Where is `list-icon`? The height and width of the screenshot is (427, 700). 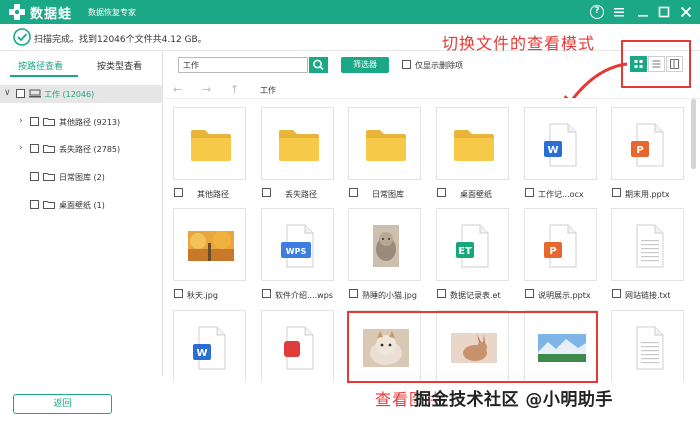 list-icon is located at coordinates (656, 64).